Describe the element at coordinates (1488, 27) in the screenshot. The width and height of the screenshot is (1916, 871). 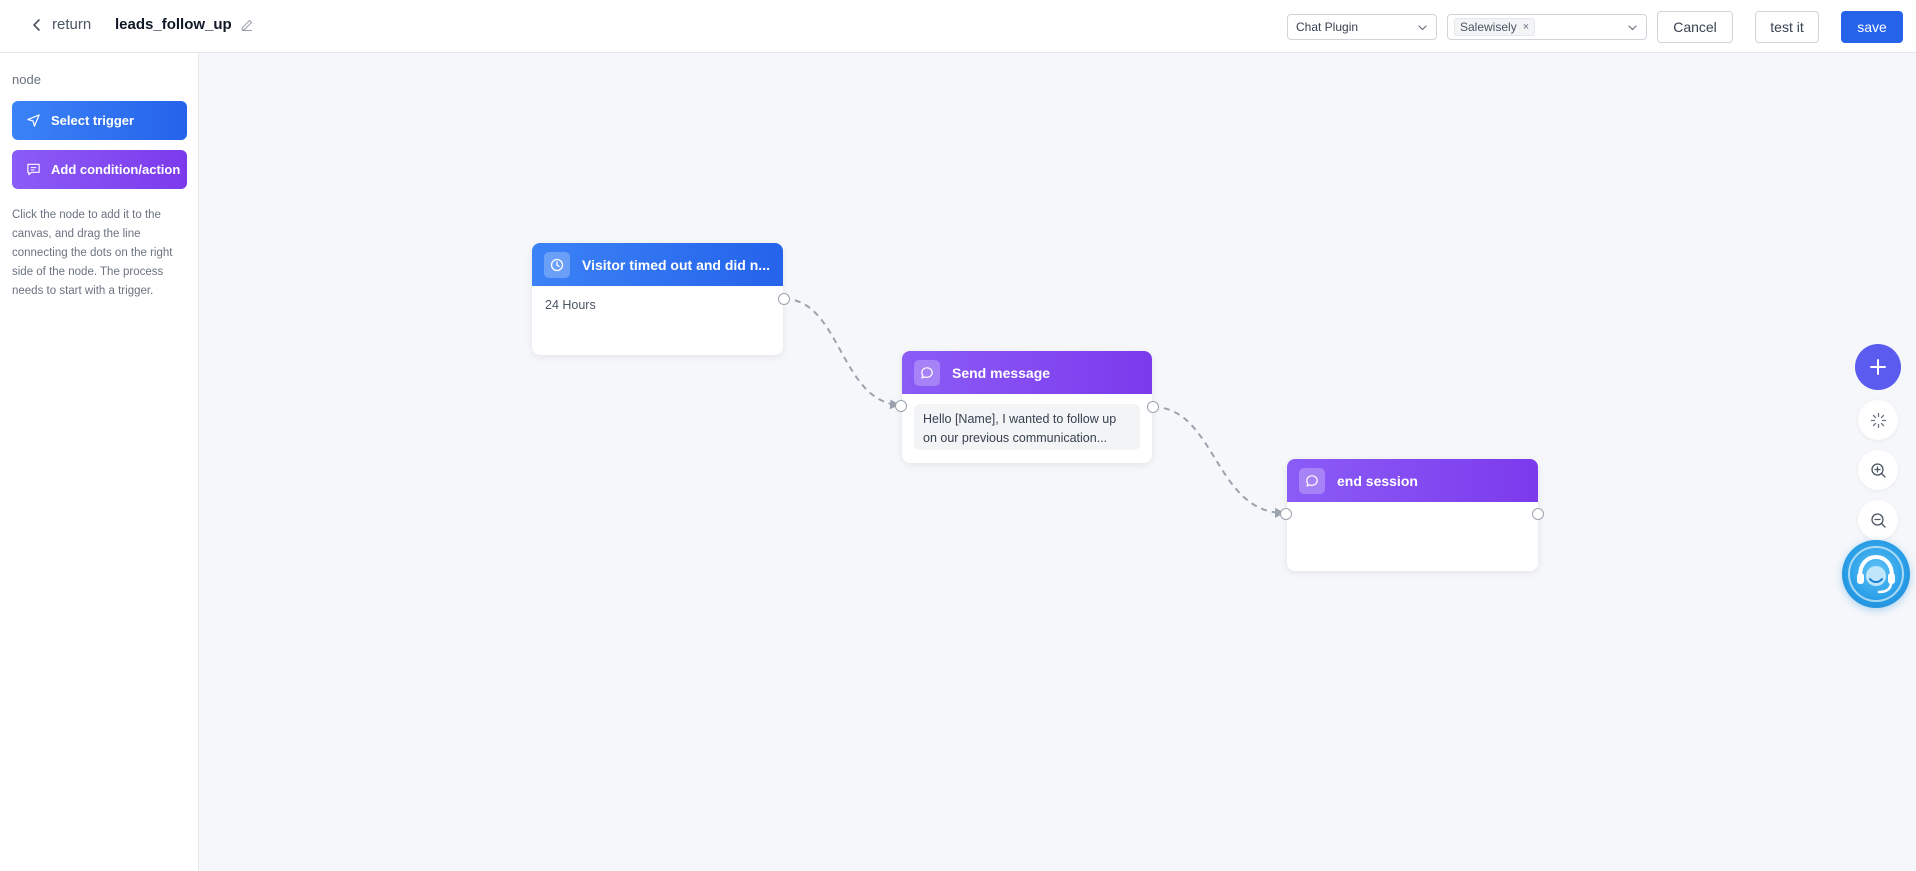
I see `site-tag-label: Salewisely` at that location.